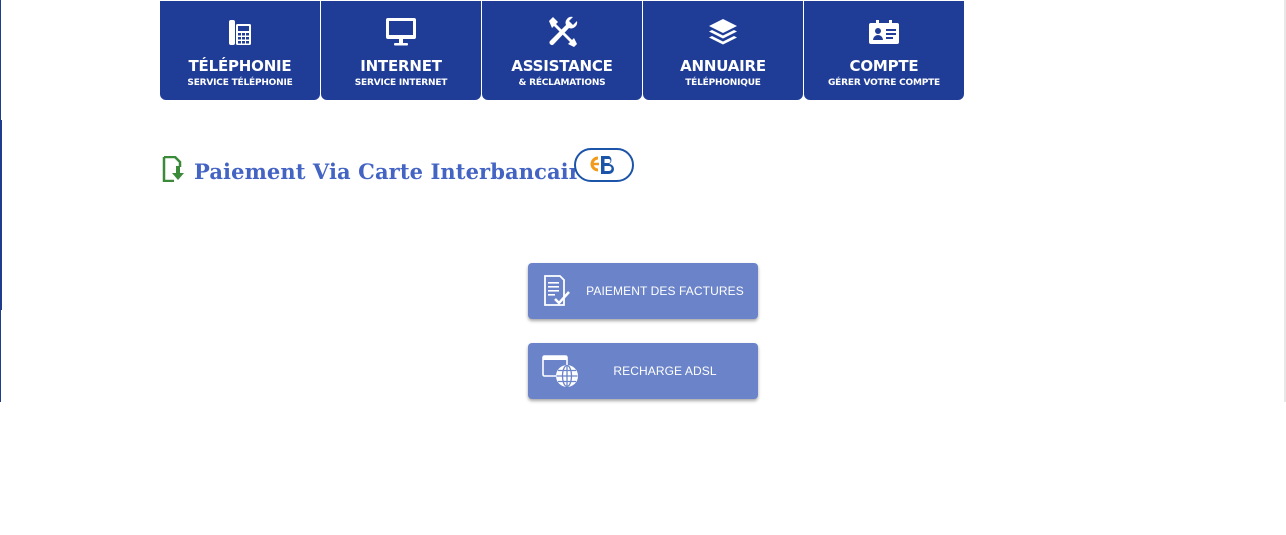 The width and height of the screenshot is (1286, 535). What do you see at coordinates (557, 291) in the screenshot?
I see `invoice-check-icon` at bounding box center [557, 291].